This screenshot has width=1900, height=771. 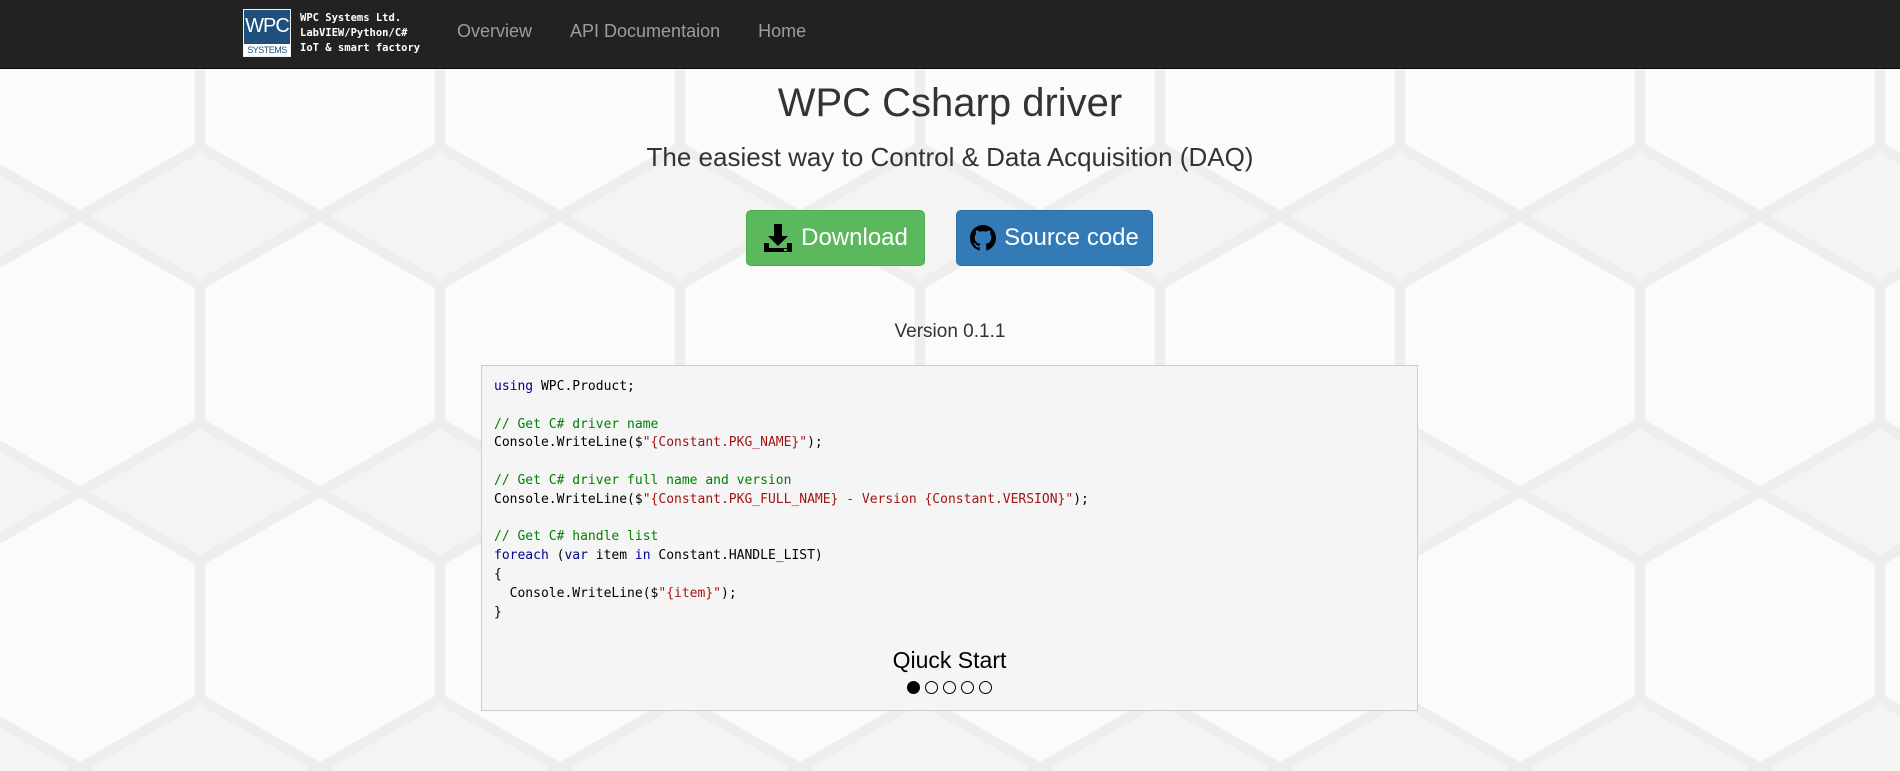 I want to click on download-icon, so click(x=778, y=238).